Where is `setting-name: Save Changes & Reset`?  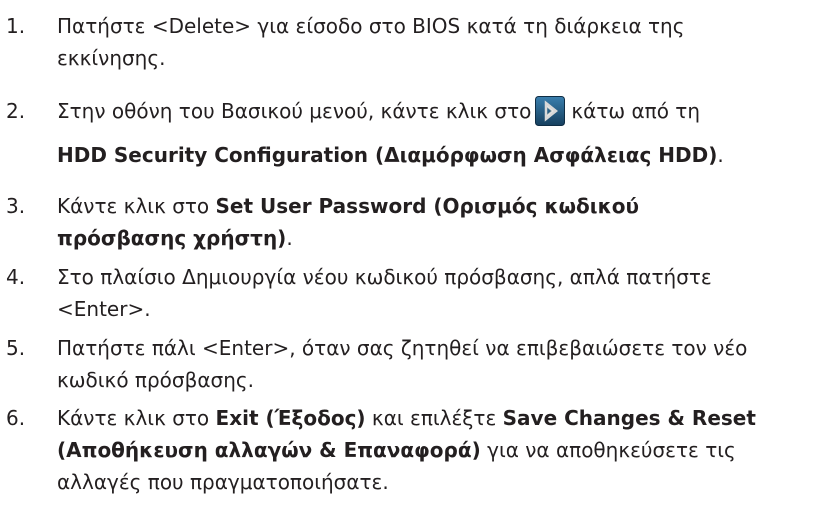 setting-name: Save Changes & Reset is located at coordinates (629, 418).